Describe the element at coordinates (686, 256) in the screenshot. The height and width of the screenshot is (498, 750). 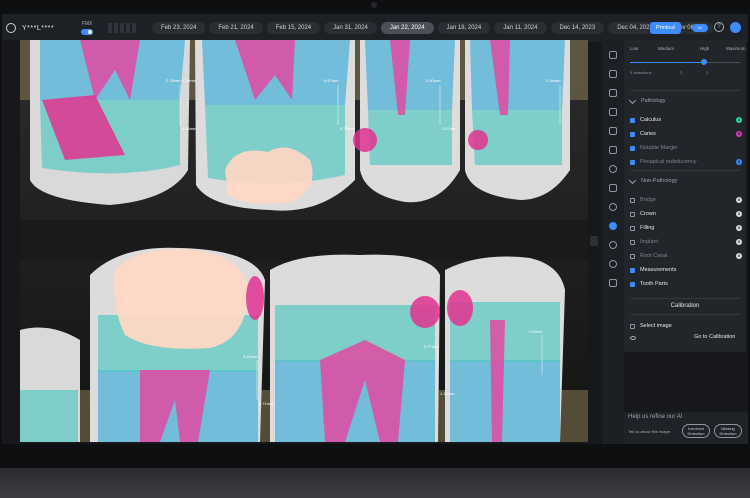
I see `non-pathology-item: Root Canal 0` at that location.